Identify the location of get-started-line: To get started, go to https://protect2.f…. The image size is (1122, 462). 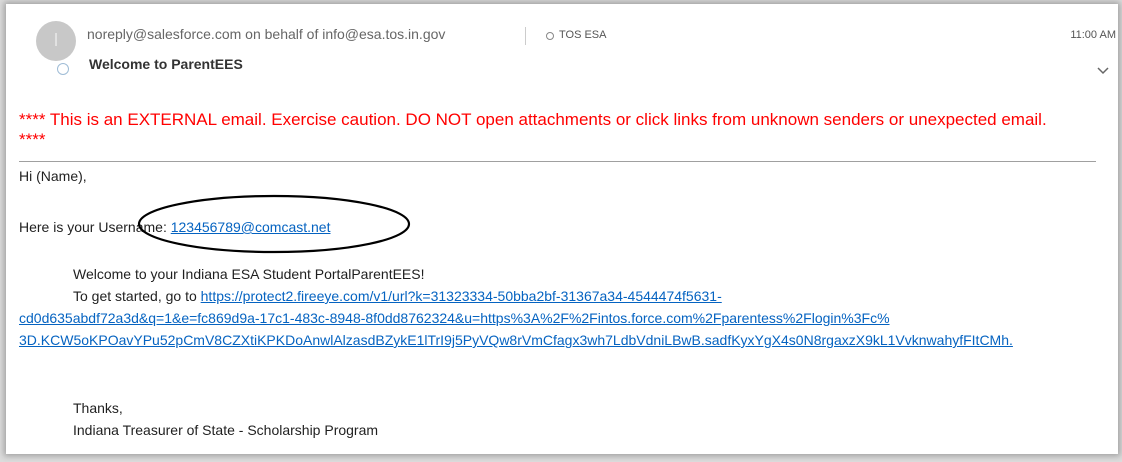
(397, 296).